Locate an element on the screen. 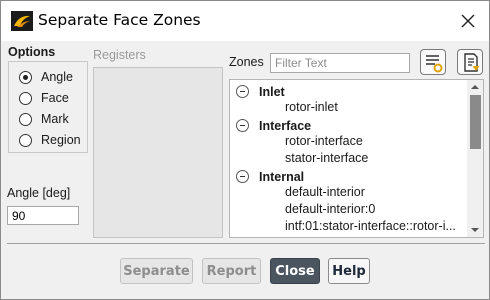  radio-label: Mark is located at coordinates (55, 119).